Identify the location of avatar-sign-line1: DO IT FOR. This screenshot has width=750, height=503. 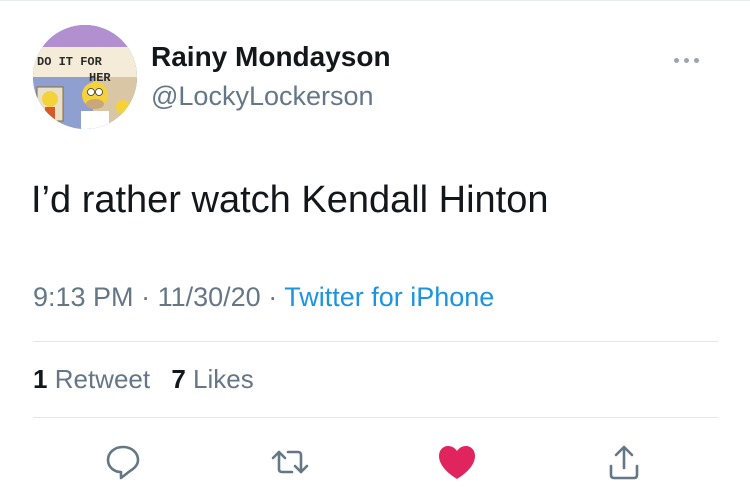
(70, 62).